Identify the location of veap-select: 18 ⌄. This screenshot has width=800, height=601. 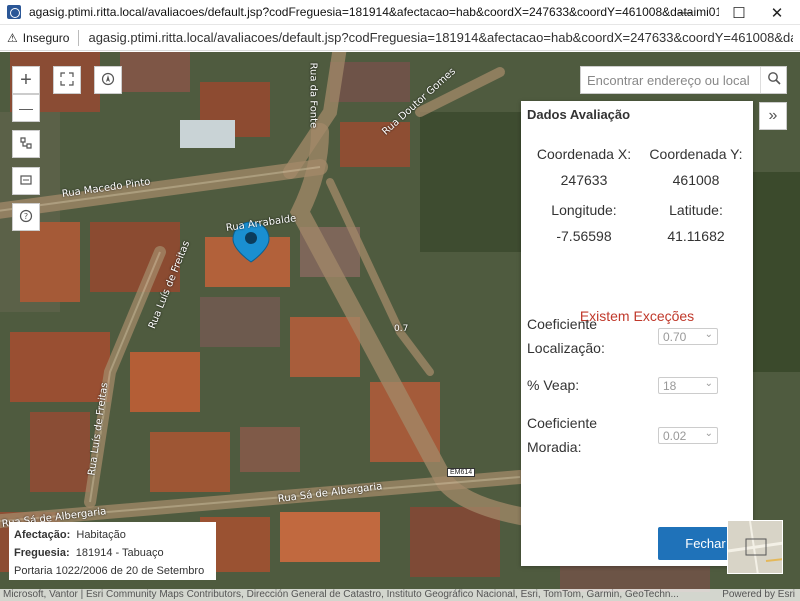
(688, 385).